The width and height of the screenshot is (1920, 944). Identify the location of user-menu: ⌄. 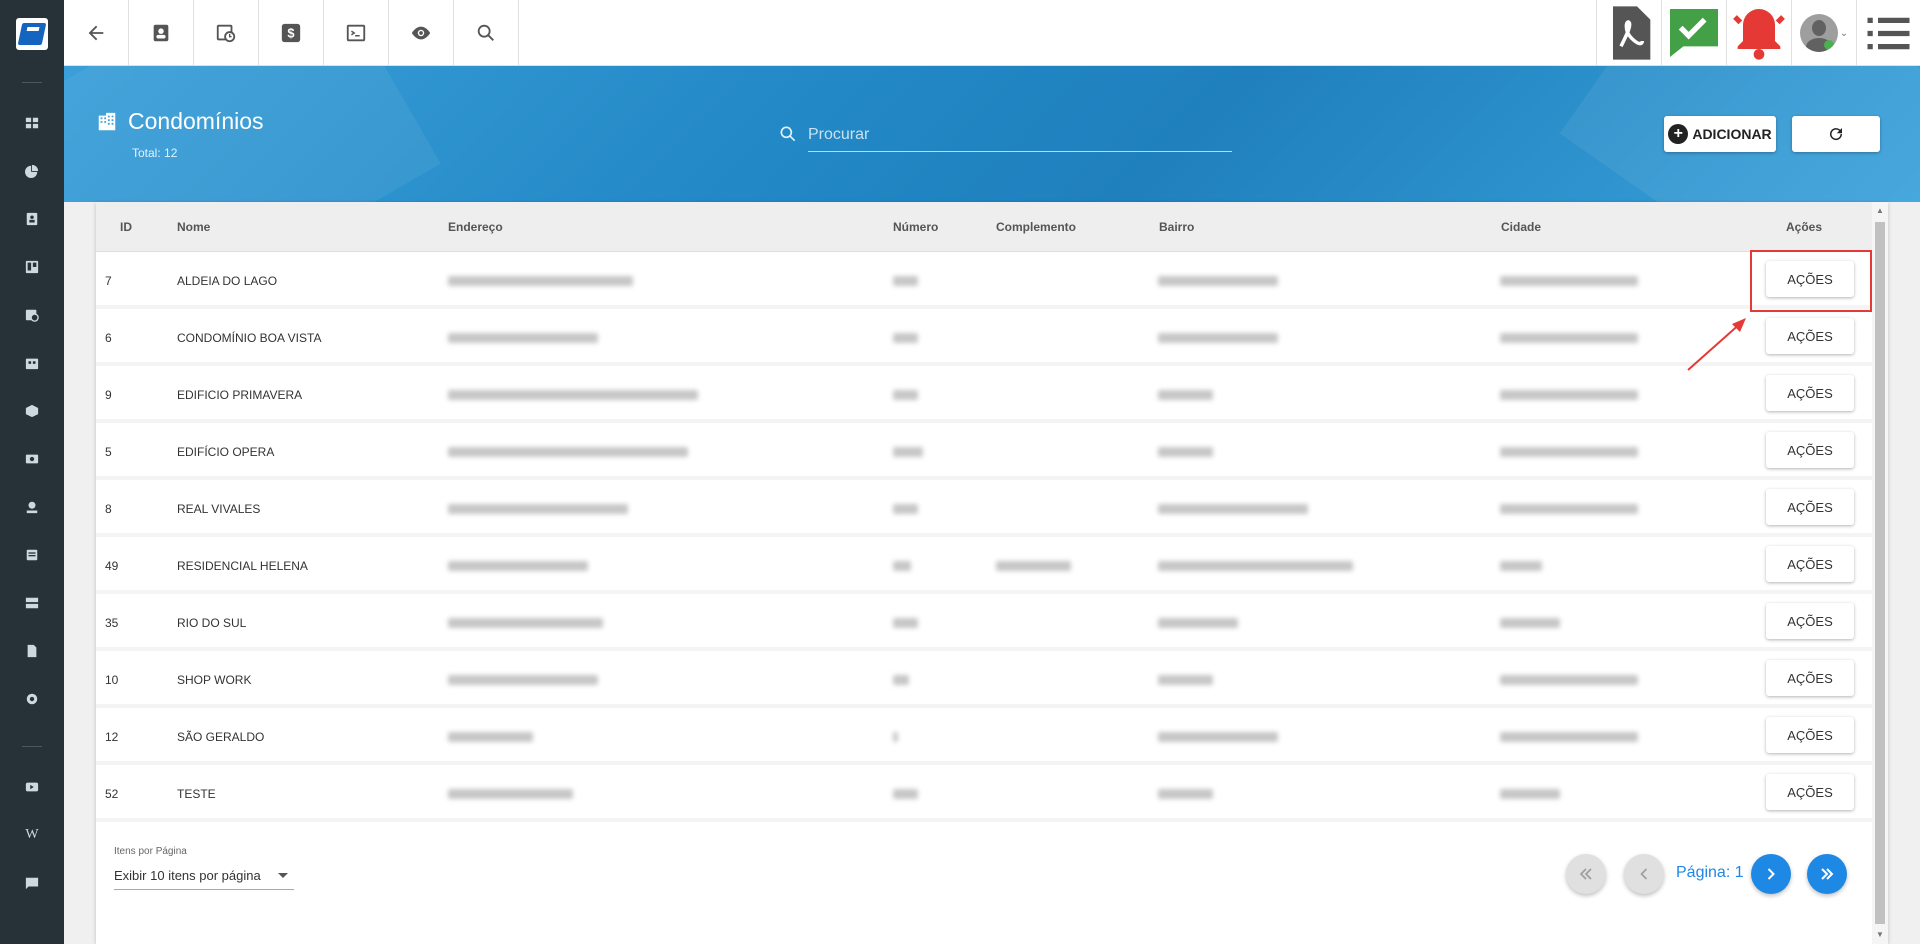
(1823, 33).